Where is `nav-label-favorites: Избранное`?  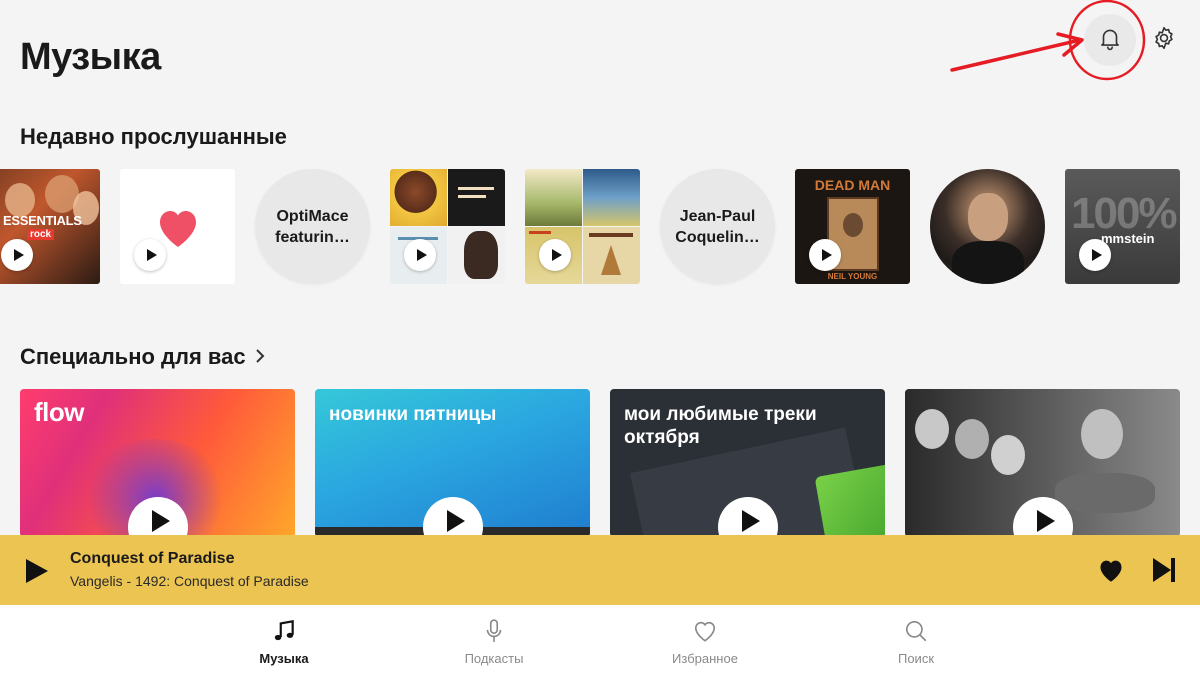 nav-label-favorites: Избранное is located at coordinates (705, 658).